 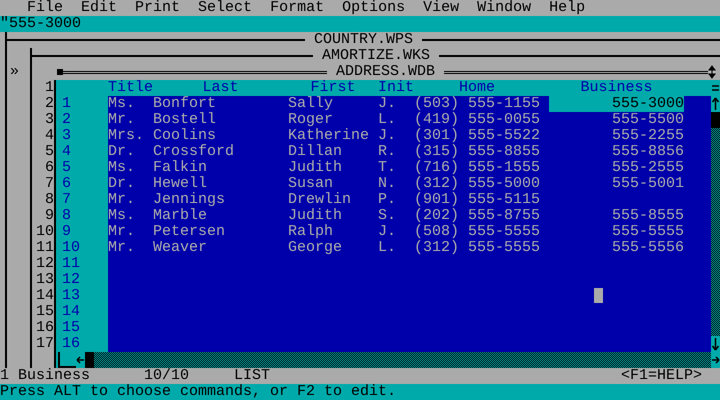 What do you see at coordinates (66, 104) in the screenshot?
I see `record-number: 1` at bounding box center [66, 104].